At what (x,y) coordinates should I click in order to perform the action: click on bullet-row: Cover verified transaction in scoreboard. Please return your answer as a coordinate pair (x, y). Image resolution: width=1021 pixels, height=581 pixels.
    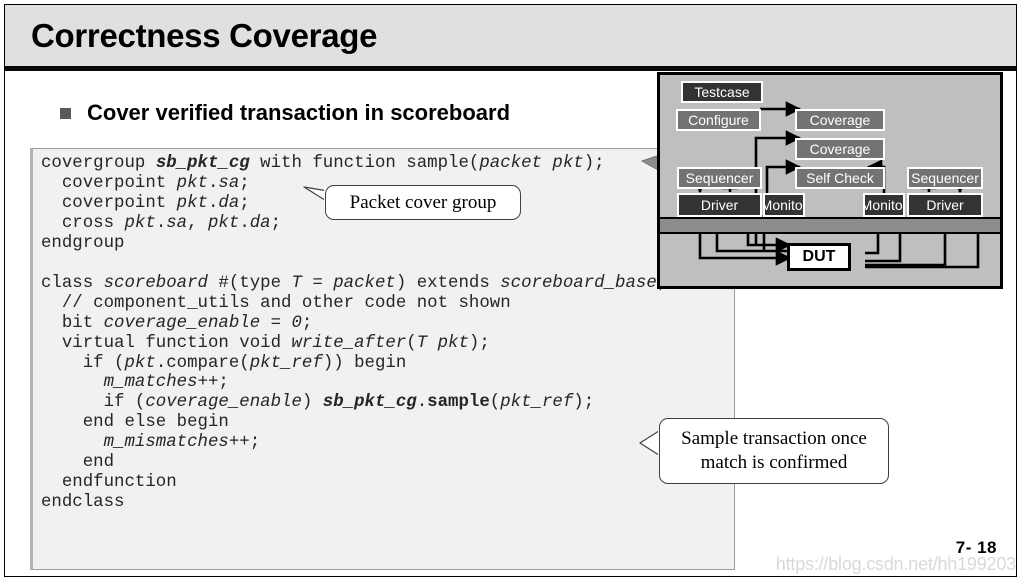
    Looking at the image, I should click on (285, 113).